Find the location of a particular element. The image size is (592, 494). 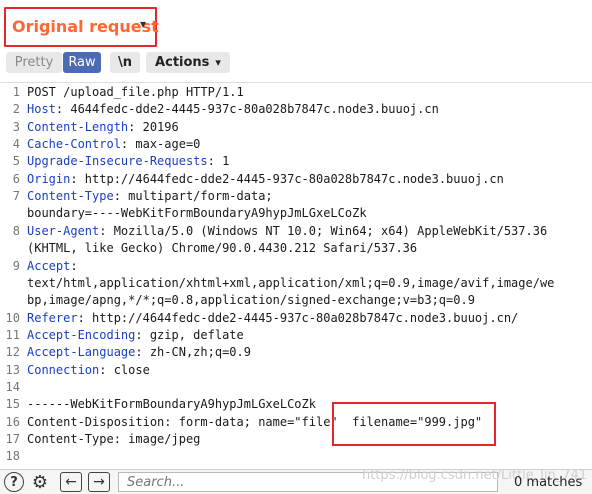

request-line-text: Connection: close is located at coordinates (88, 370).